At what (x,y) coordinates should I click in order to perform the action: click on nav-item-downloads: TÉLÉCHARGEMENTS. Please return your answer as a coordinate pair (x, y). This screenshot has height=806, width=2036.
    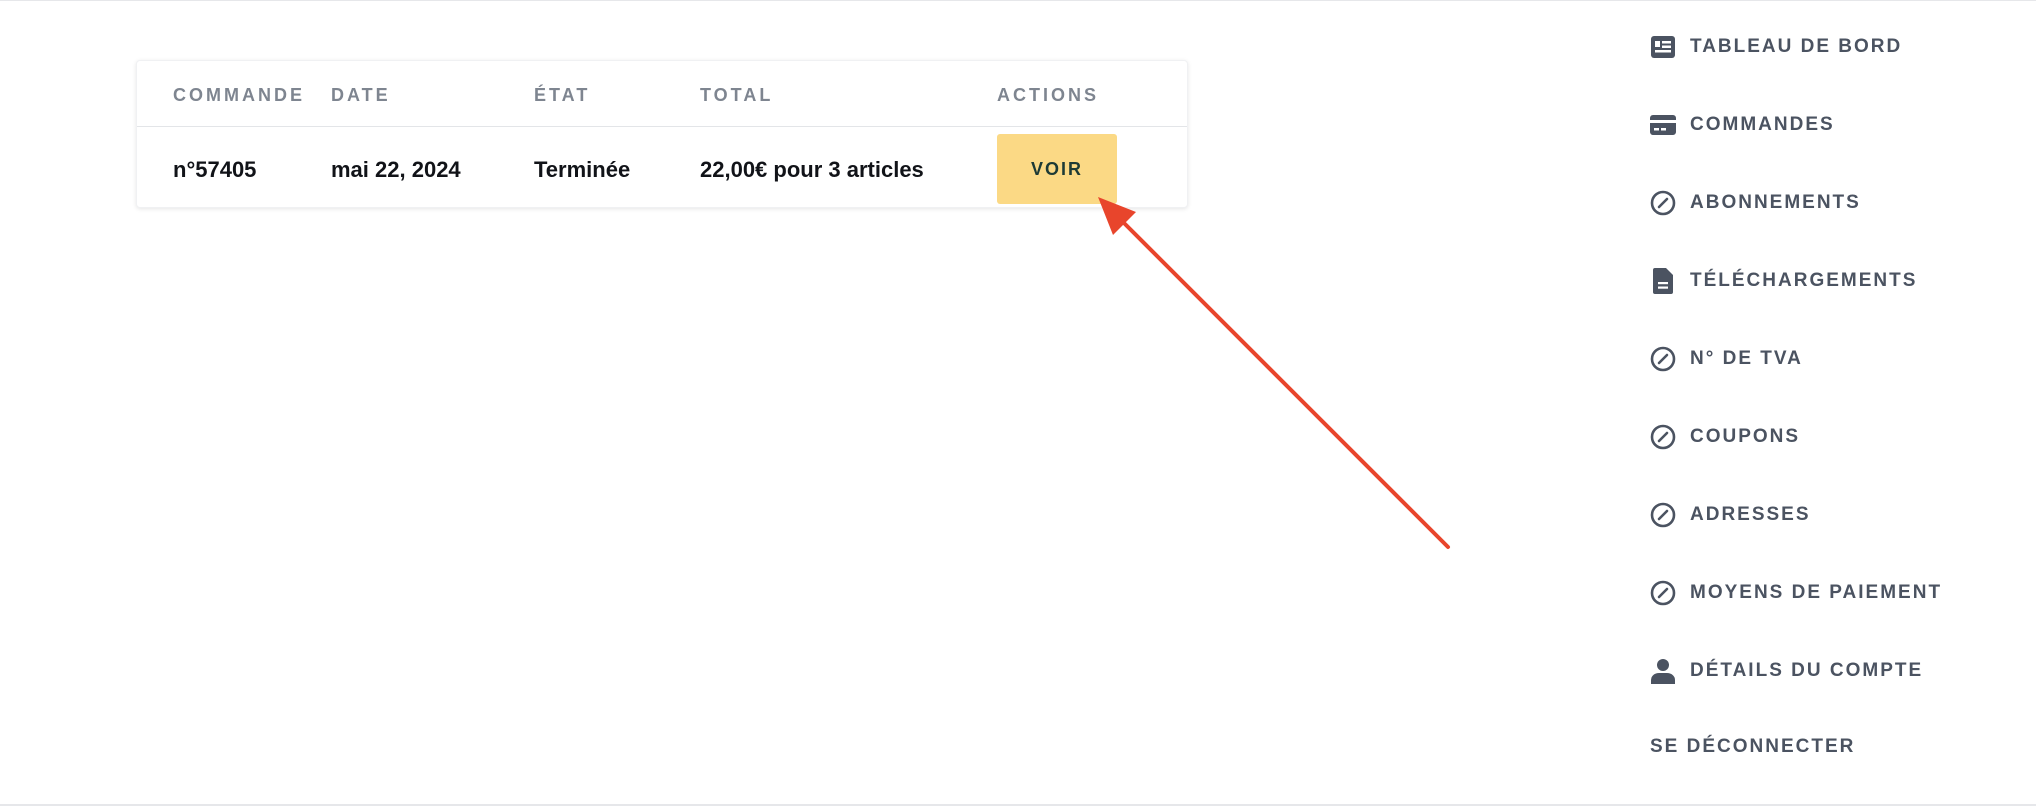
    Looking at the image, I should click on (1830, 281).